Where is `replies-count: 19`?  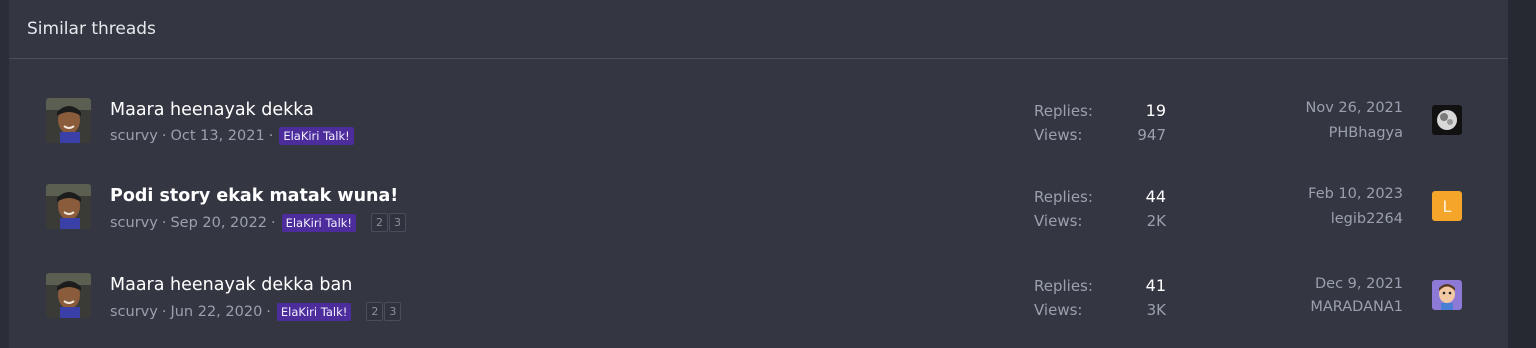 replies-count: 19 is located at coordinates (1155, 110).